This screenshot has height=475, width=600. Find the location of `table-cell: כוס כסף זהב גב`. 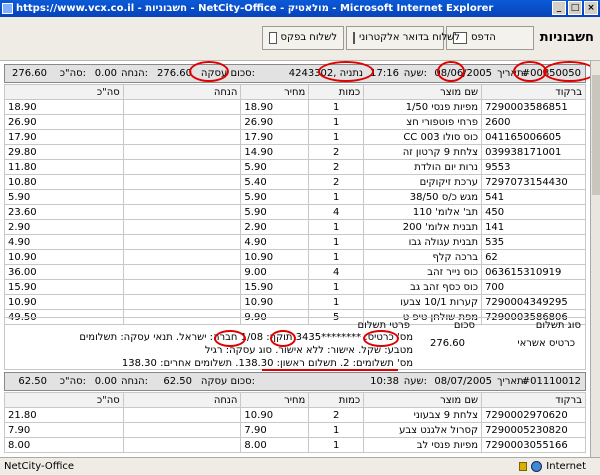

table-cell: כוס כסף זהב גב is located at coordinates (423, 287).